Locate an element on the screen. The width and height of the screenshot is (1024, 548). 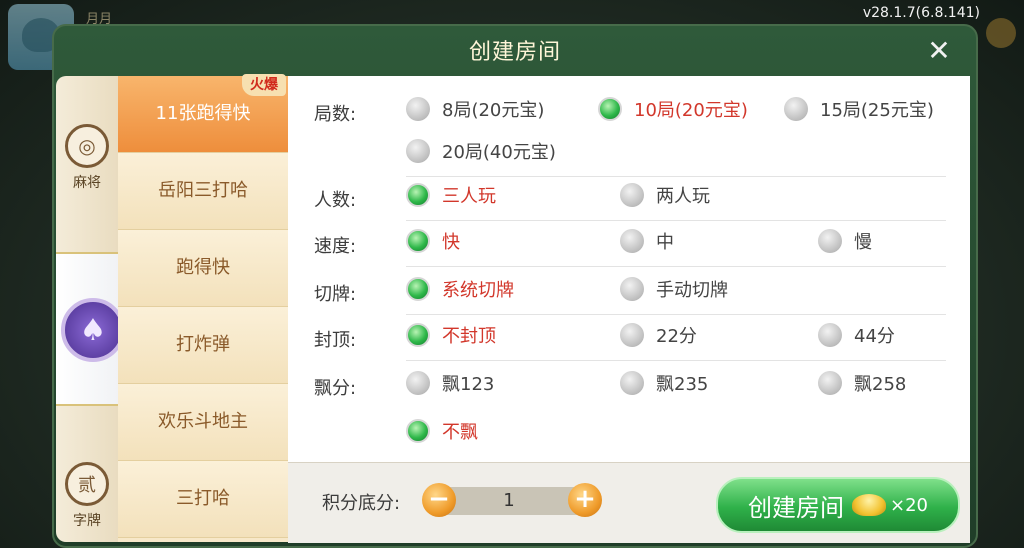
option-label: 中 is located at coordinates (665, 242).